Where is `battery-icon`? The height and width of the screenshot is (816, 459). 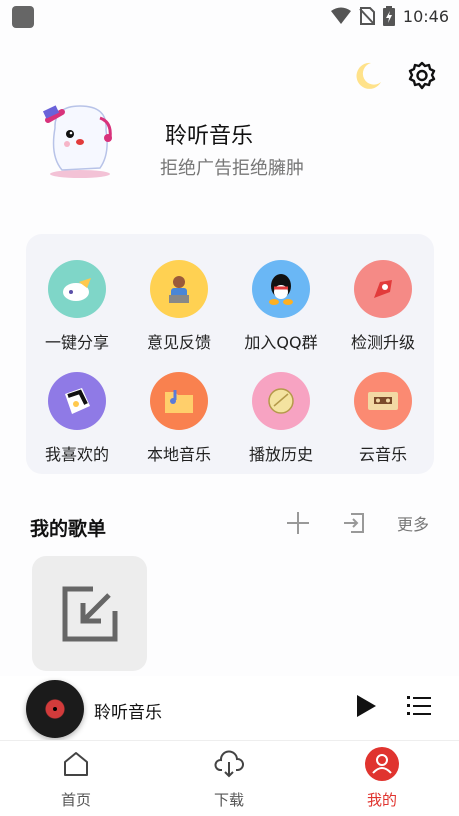 battery-icon is located at coordinates (388, 16).